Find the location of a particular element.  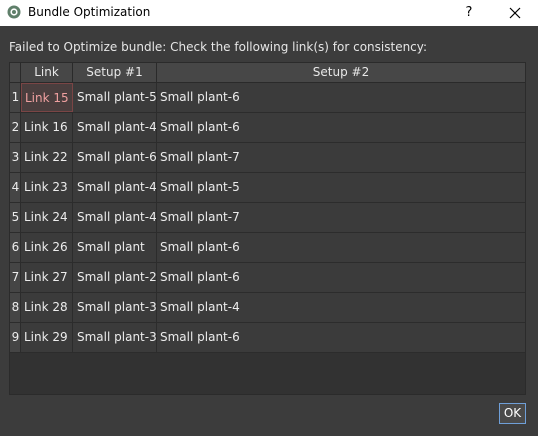

table-header: Link Setup #1 Setup #2 is located at coordinates (267, 73).